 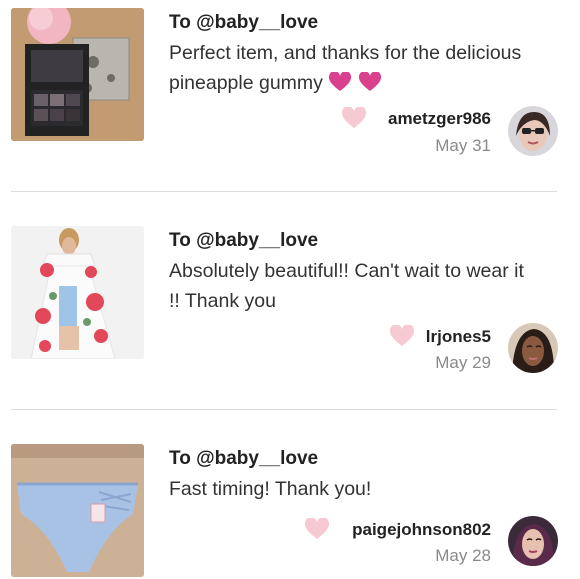 I want to click on review-date: May 31, so click(x=463, y=145).